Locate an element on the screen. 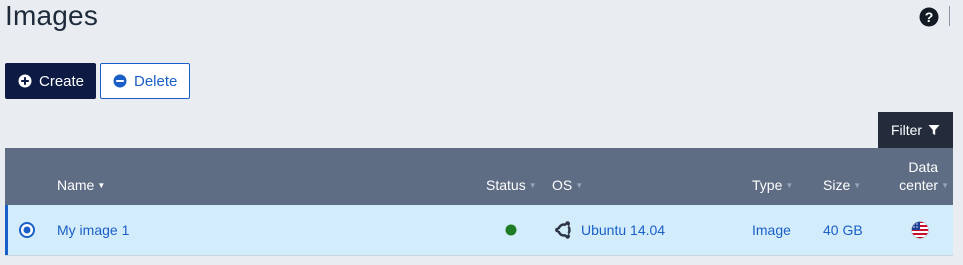 This screenshot has width=963, height=265. column-header-datacenter-label-1: Data is located at coordinates (923, 167).